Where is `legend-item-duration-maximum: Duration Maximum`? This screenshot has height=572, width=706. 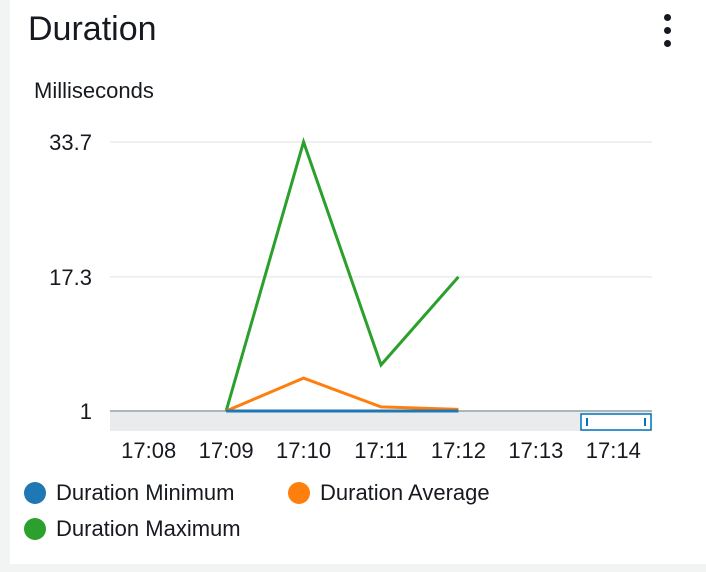
legend-item-duration-maximum: Duration Maximum is located at coordinates (132, 529).